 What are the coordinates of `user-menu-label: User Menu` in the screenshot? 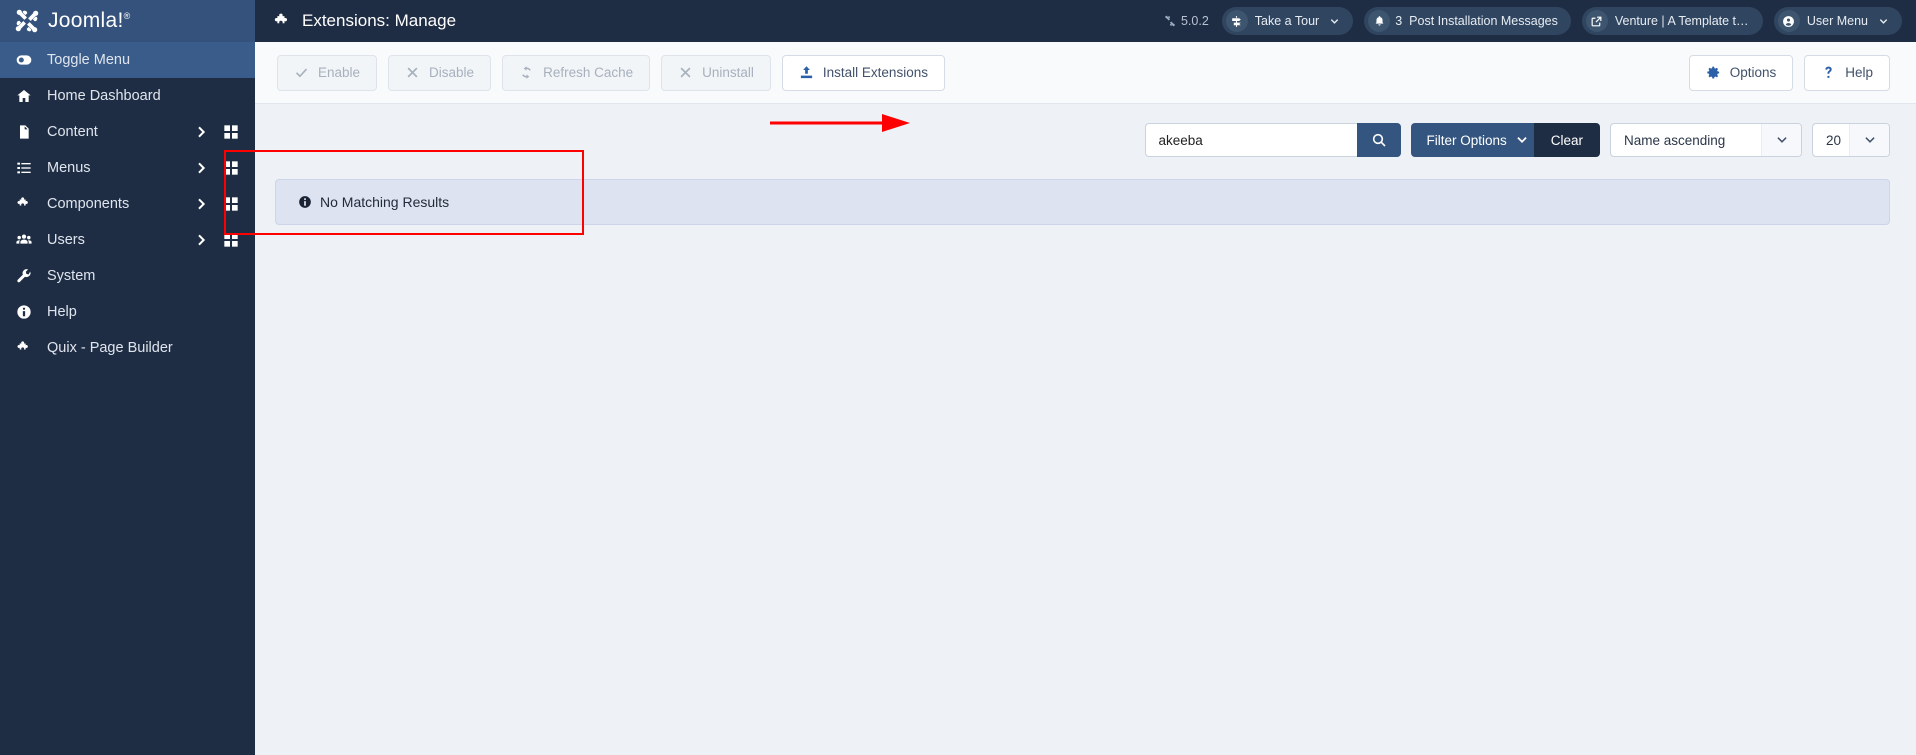 It's located at (1837, 21).